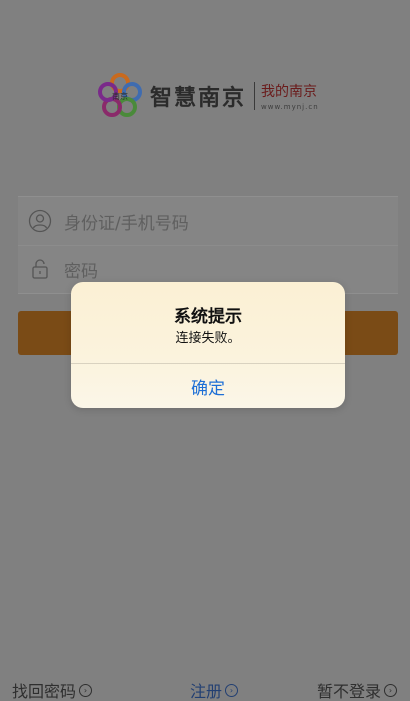  I want to click on password-placeholder: 密码, so click(81, 271).